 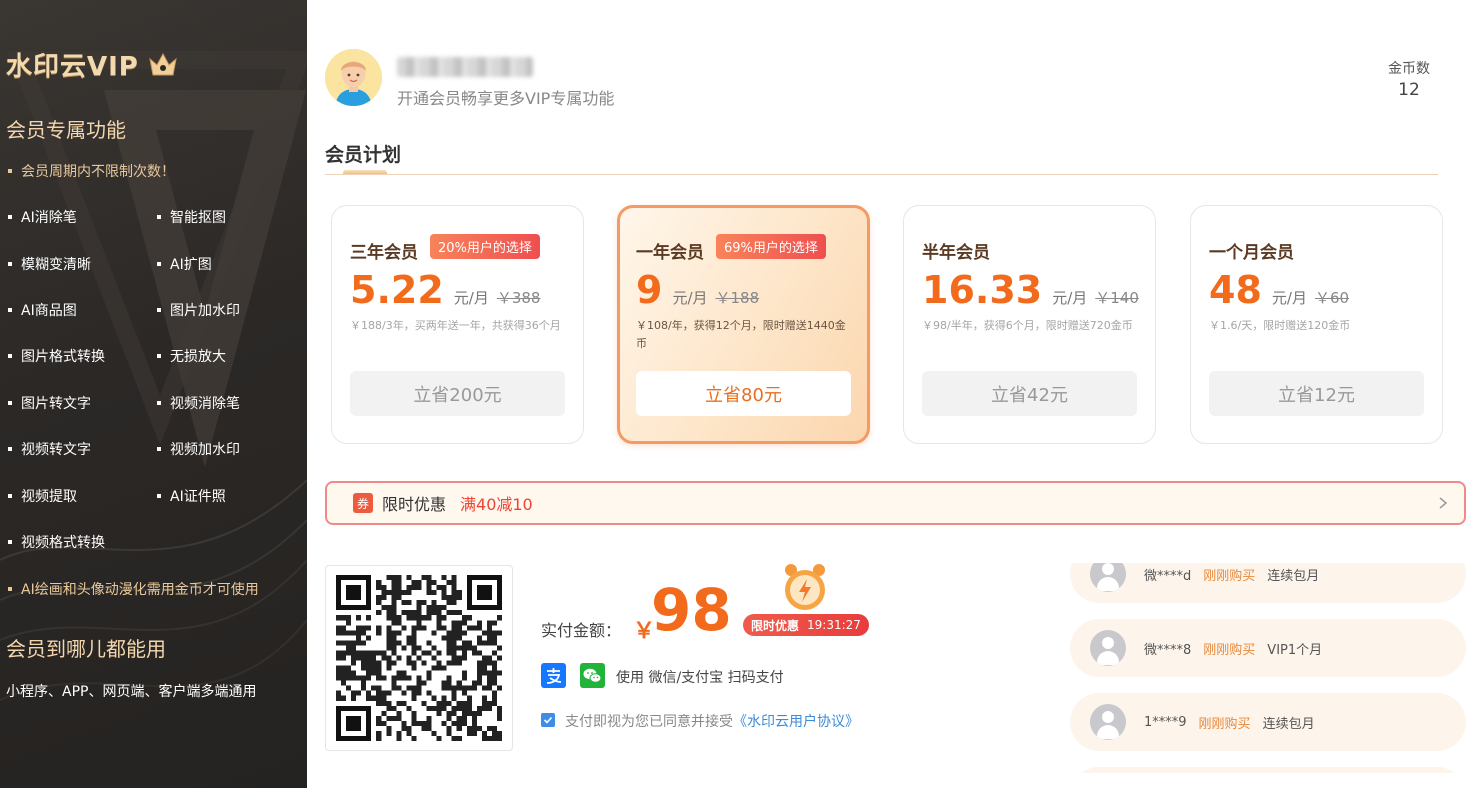 What do you see at coordinates (363, 155) in the screenshot?
I see `plans-section-title: 会员计划` at bounding box center [363, 155].